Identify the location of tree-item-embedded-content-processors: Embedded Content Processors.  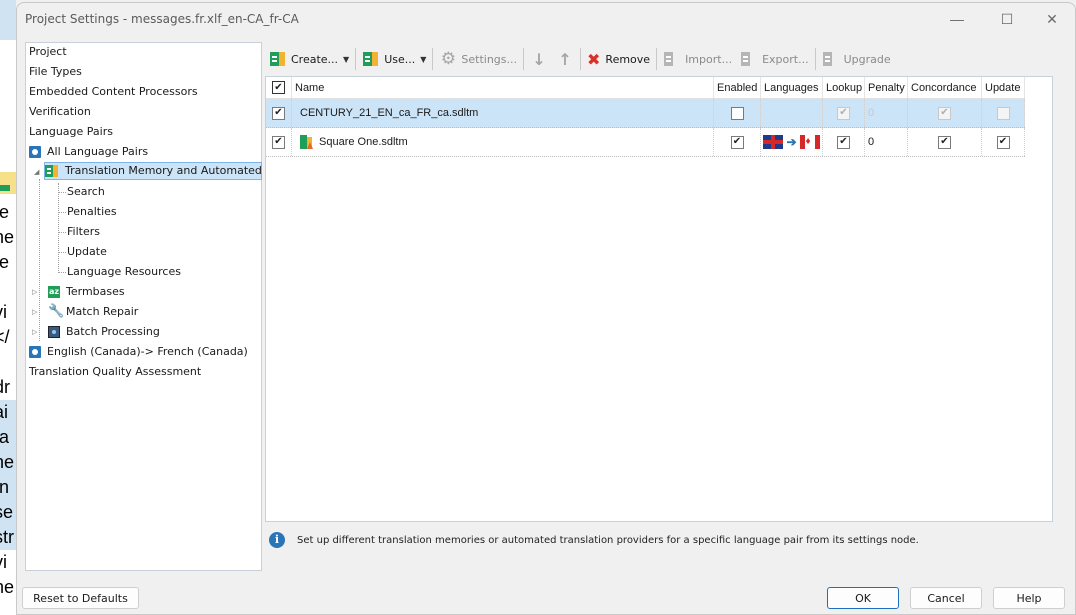
(113, 92).